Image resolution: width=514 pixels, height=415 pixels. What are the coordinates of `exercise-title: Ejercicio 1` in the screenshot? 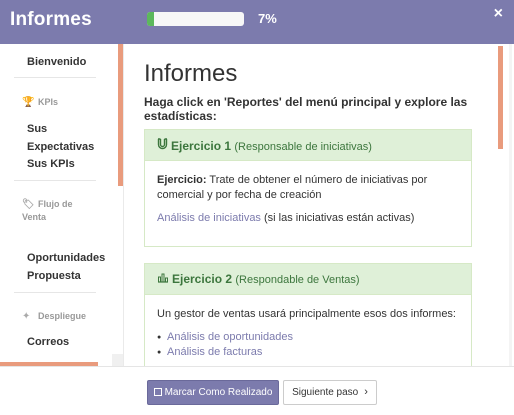 It's located at (201, 146).